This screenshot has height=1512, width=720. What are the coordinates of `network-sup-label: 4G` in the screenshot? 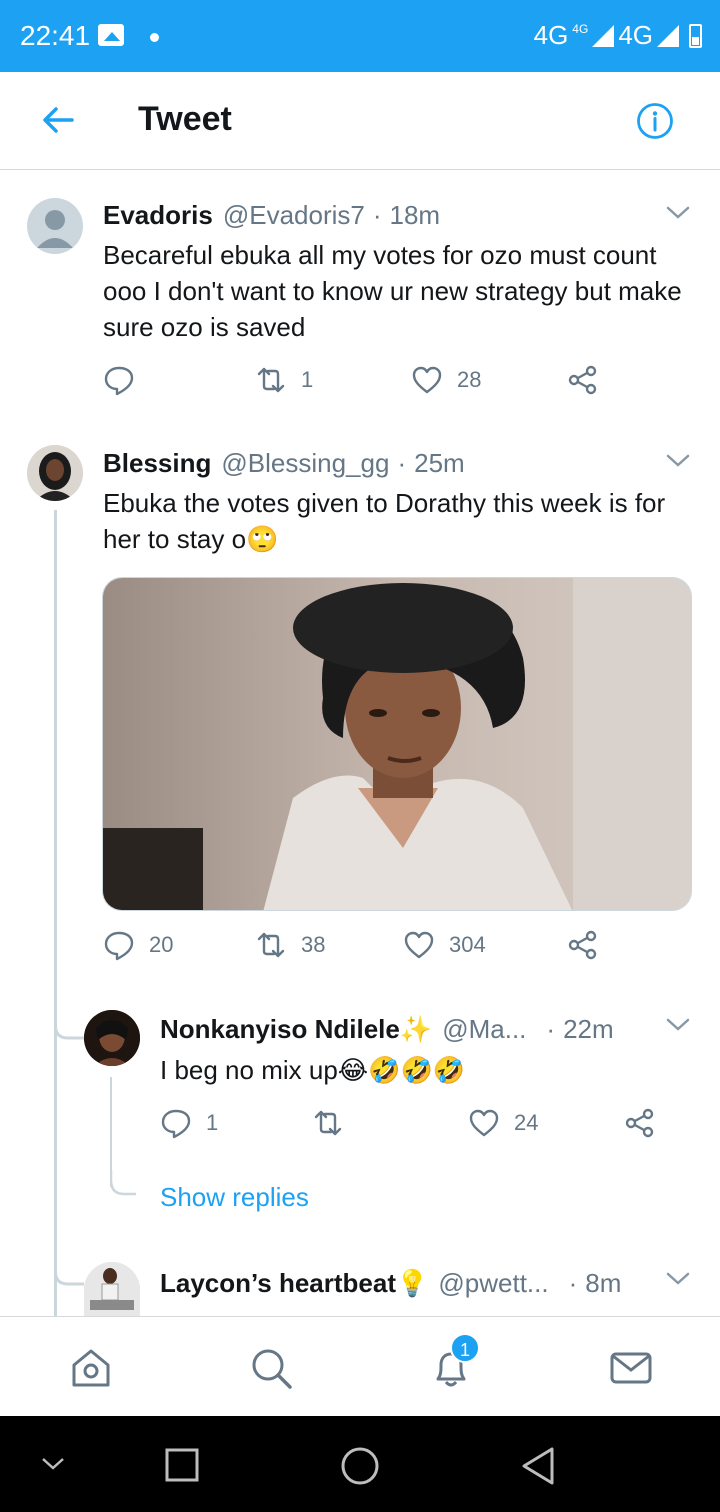 It's located at (580, 28).